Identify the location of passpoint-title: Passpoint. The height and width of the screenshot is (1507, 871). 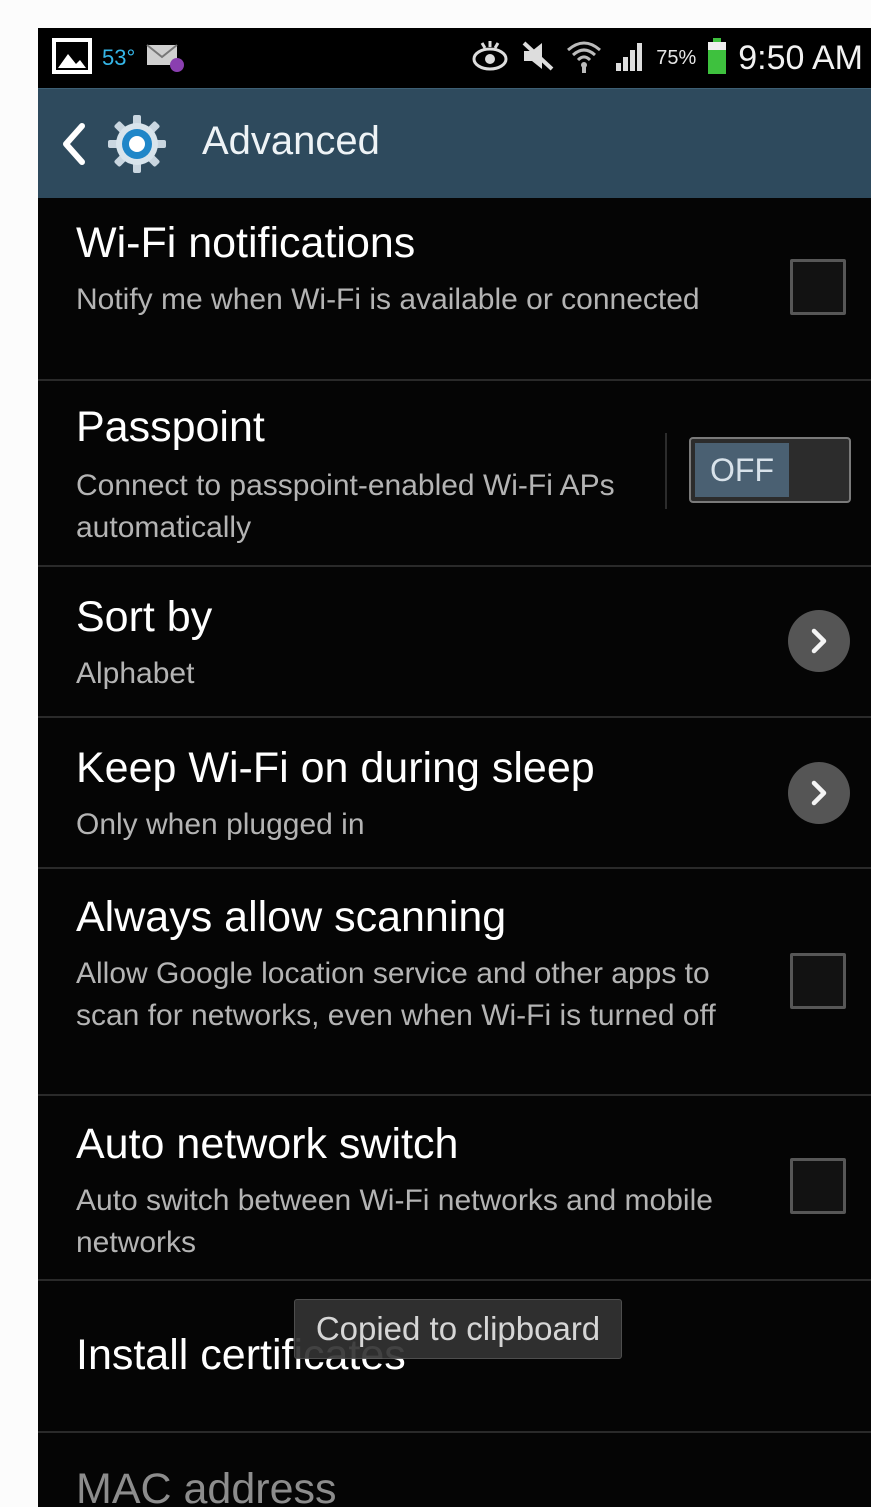
(170, 427).